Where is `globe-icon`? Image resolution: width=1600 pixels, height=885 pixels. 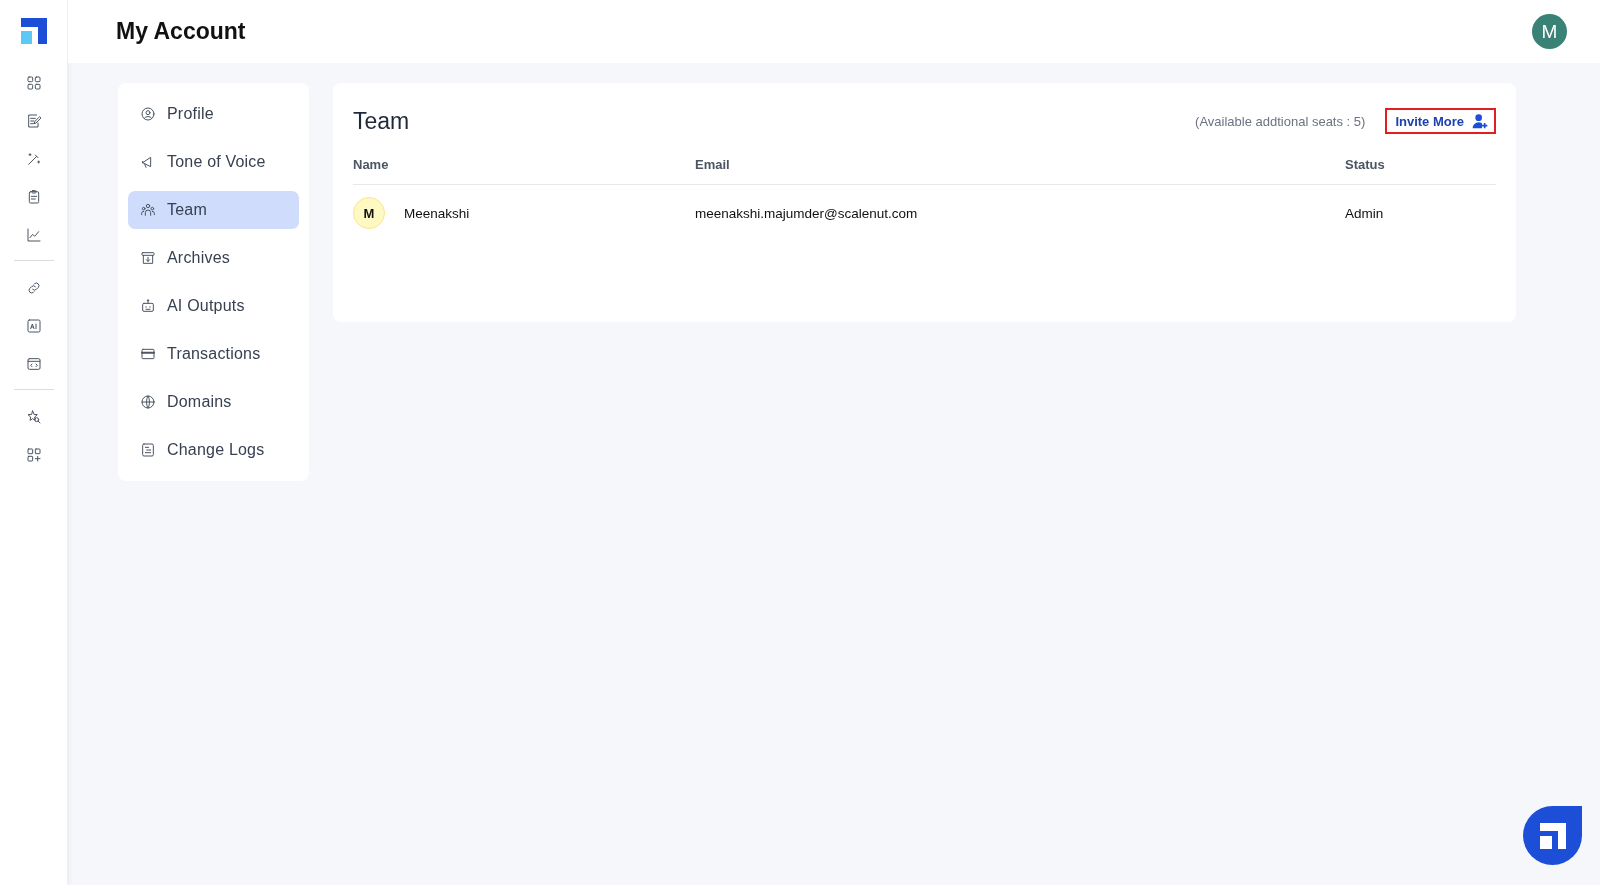
globe-icon is located at coordinates (148, 402).